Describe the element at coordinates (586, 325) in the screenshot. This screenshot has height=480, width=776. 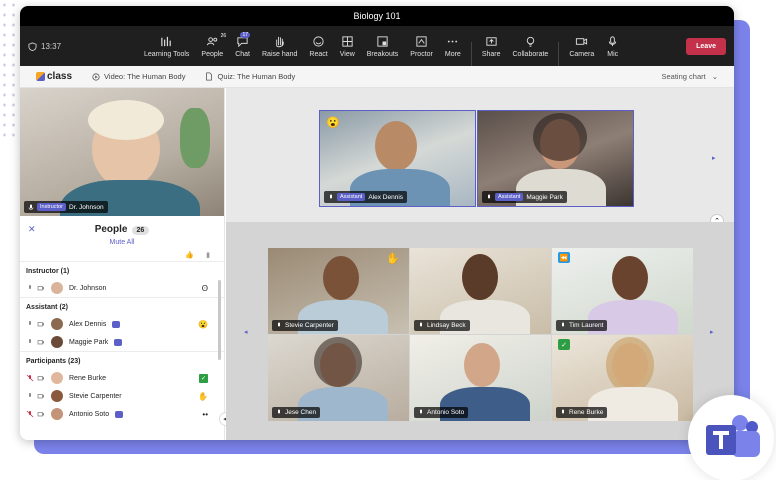
I see `participant-name: Tim Laurent` at that location.